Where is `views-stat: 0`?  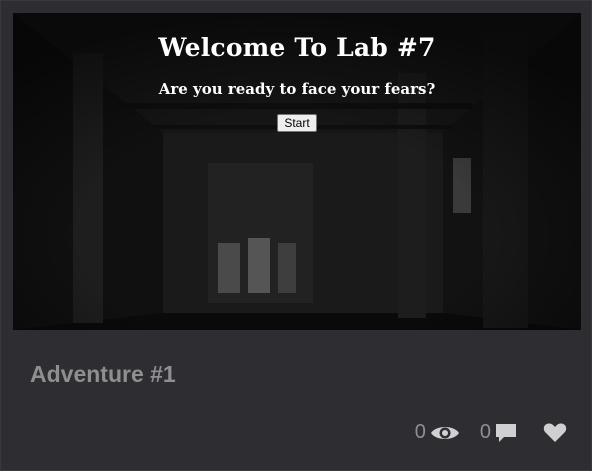 views-stat: 0 is located at coordinates (437, 432).